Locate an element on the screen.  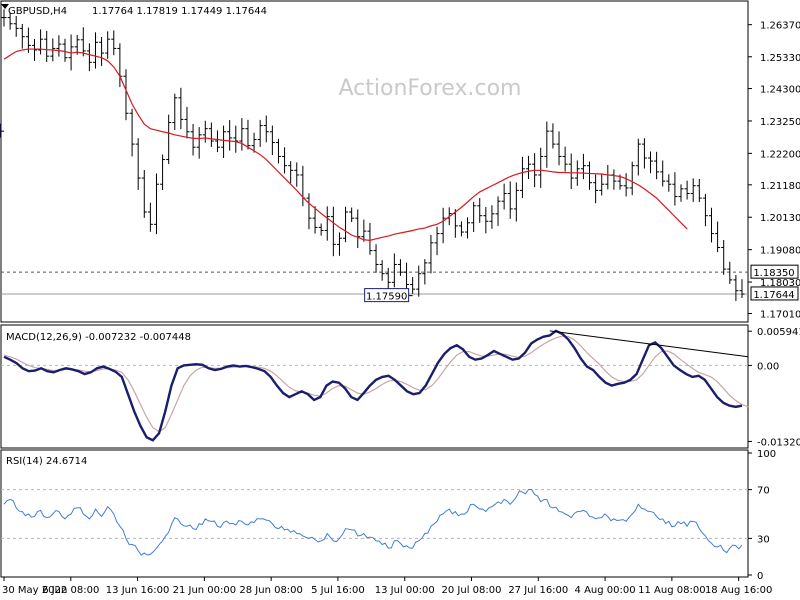
time-tick-label: 21 Jun 00:00 is located at coordinates (205, 590).